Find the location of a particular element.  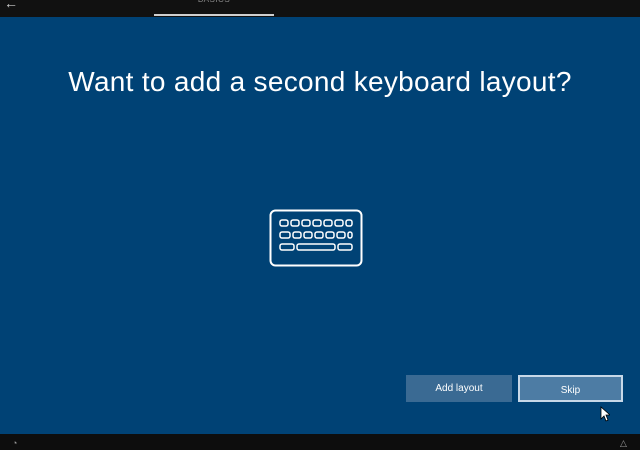

ease-of-access-icon: ◔ is located at coordinates (17, 443).